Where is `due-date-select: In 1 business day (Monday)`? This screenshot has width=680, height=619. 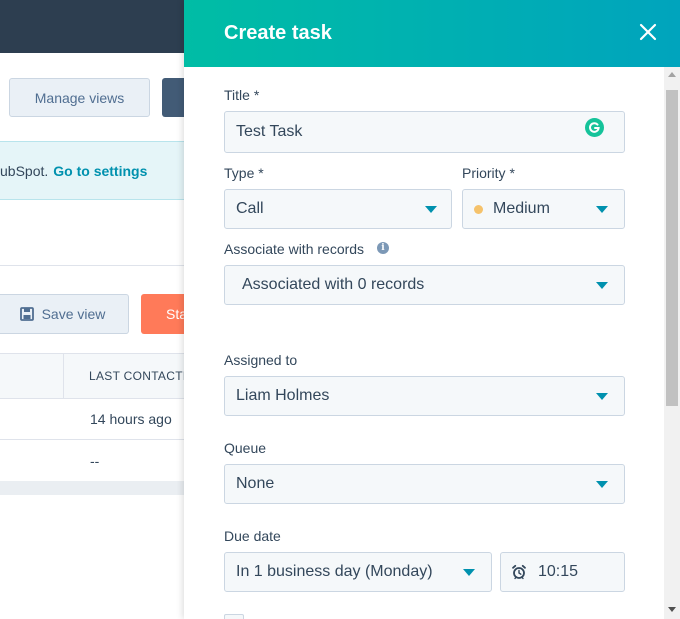 due-date-select: In 1 business day (Monday) is located at coordinates (358, 572).